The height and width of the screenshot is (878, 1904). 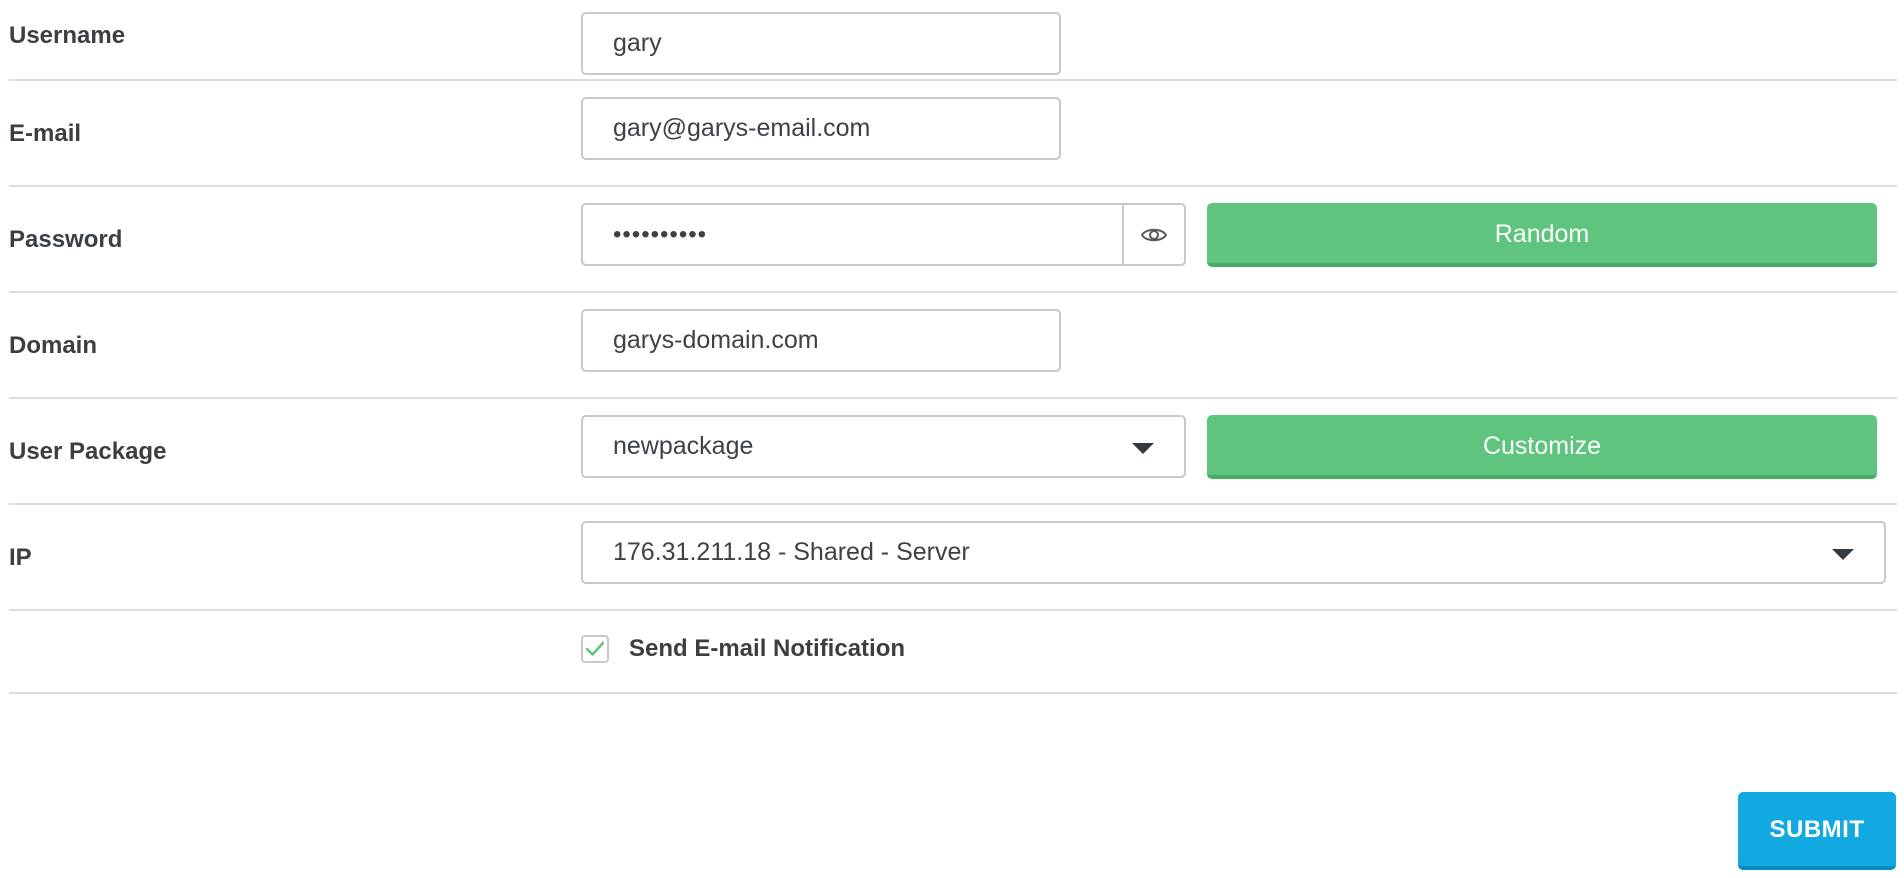 I want to click on username-label: Username, so click(x=67, y=35).